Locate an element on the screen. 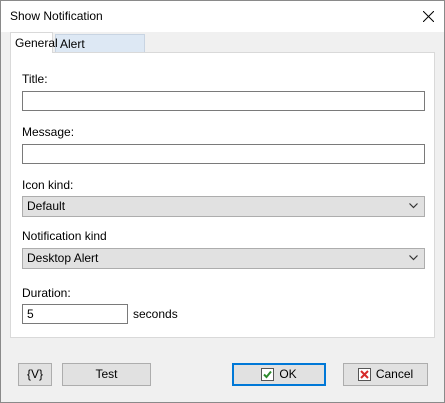  icon-kind-dropdown: Default is located at coordinates (223, 206).